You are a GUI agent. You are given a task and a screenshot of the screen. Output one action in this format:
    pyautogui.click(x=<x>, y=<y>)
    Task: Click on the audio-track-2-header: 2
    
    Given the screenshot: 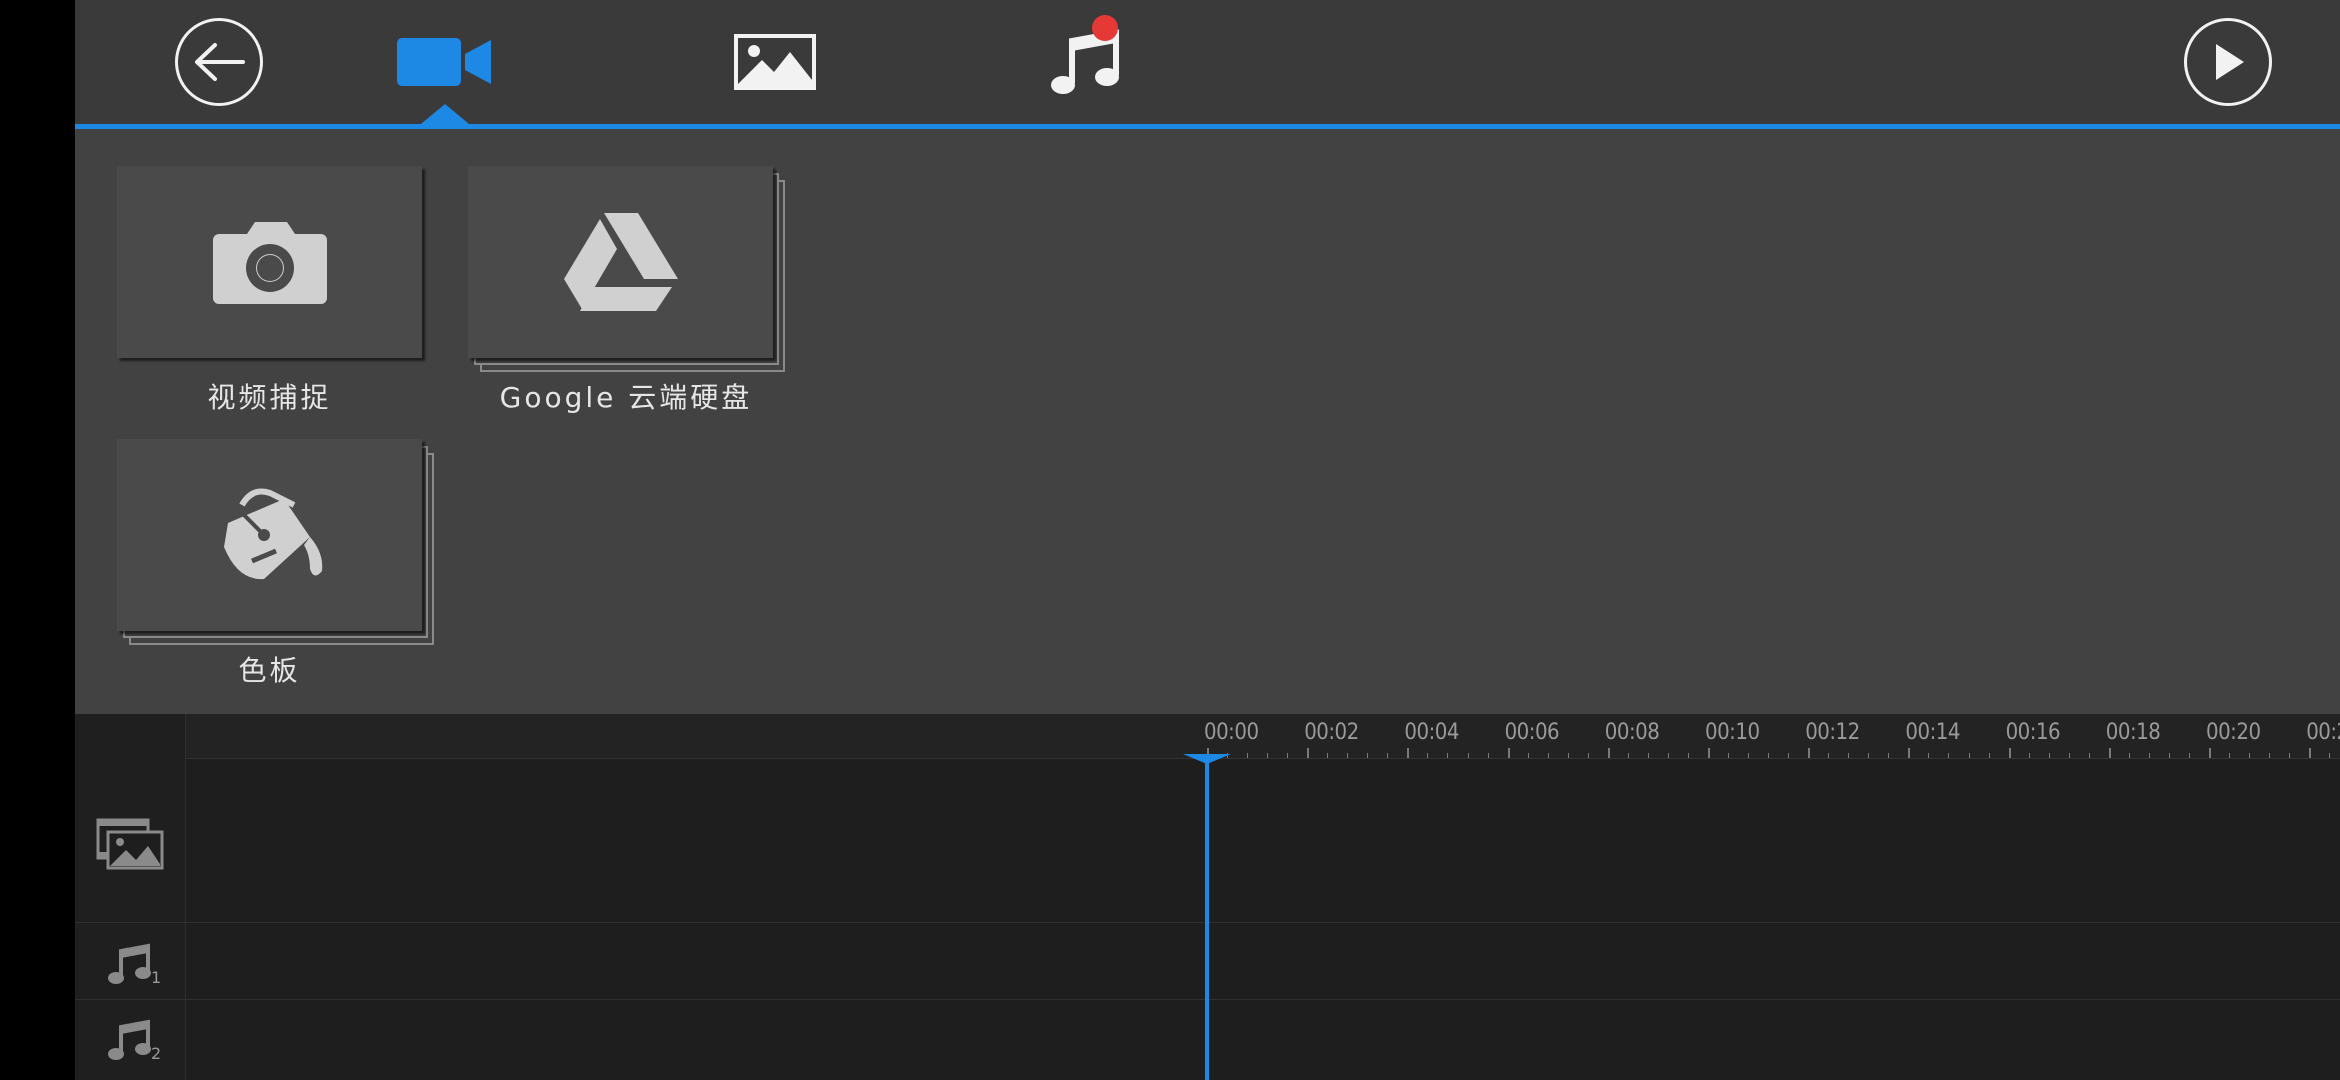 What is the action you would take?
    pyautogui.click(x=130, y=1040)
    